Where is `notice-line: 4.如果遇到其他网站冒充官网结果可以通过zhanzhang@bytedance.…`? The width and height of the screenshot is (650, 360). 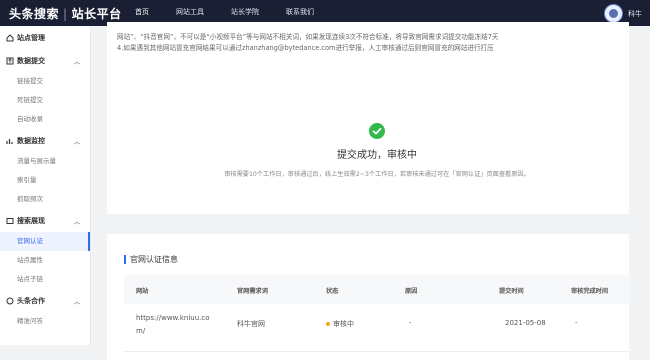
notice-line: 4.如果遇到其他网站冒充官网结果可以通过zhanzhang@bytedance.… is located at coordinates (305, 48).